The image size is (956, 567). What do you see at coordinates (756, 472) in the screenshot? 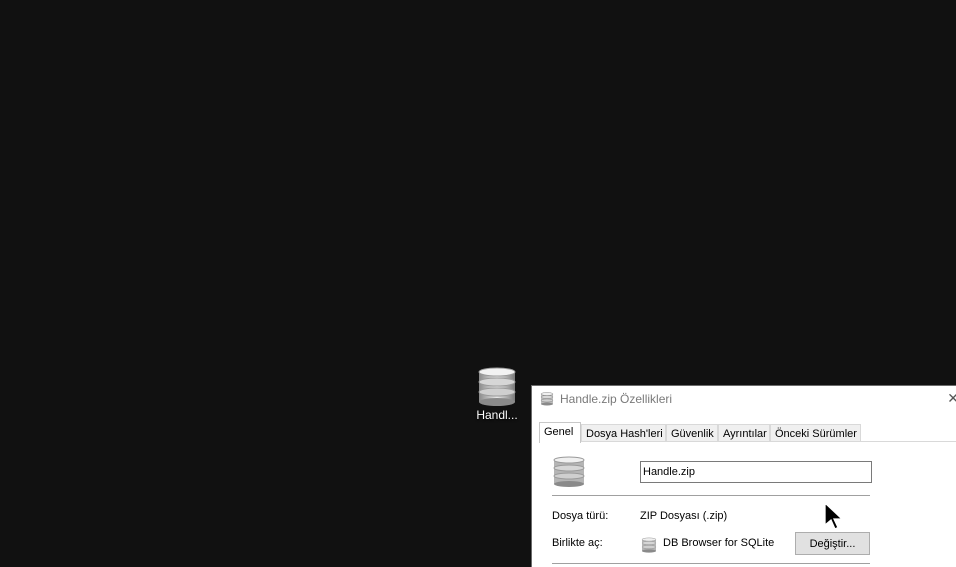
I see `file-name-input` at bounding box center [756, 472].